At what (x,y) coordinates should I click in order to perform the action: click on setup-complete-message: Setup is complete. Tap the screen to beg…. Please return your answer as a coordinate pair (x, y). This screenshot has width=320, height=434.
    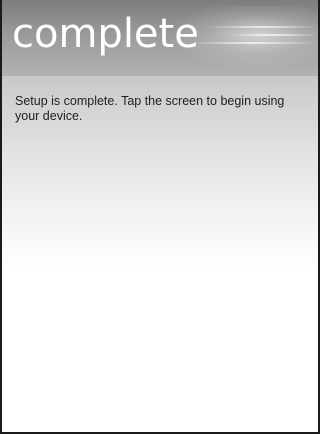
    Looking at the image, I should click on (150, 108).